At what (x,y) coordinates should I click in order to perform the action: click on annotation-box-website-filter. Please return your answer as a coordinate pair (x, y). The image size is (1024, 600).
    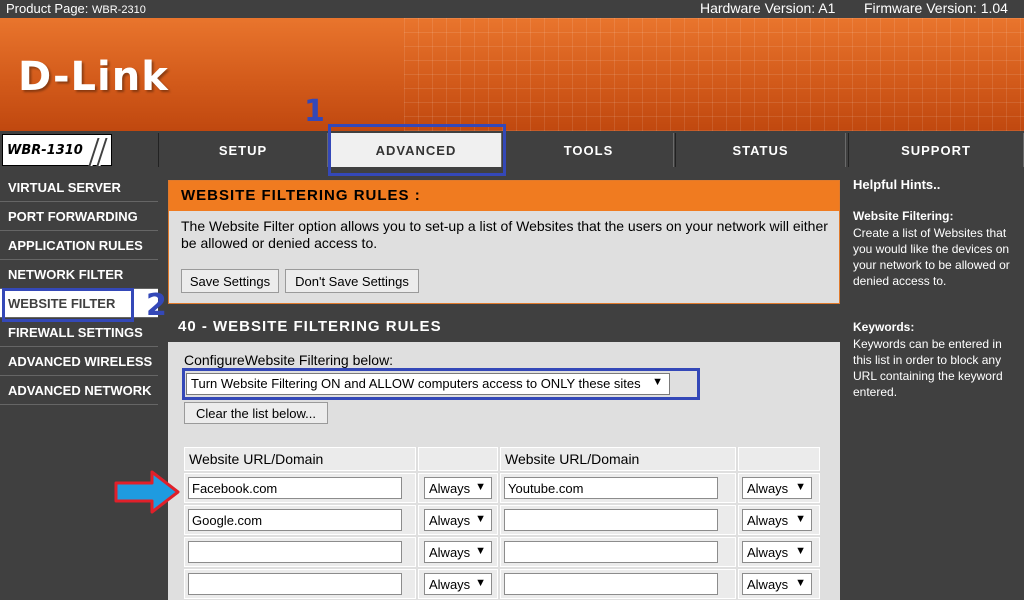
    Looking at the image, I should click on (68, 305).